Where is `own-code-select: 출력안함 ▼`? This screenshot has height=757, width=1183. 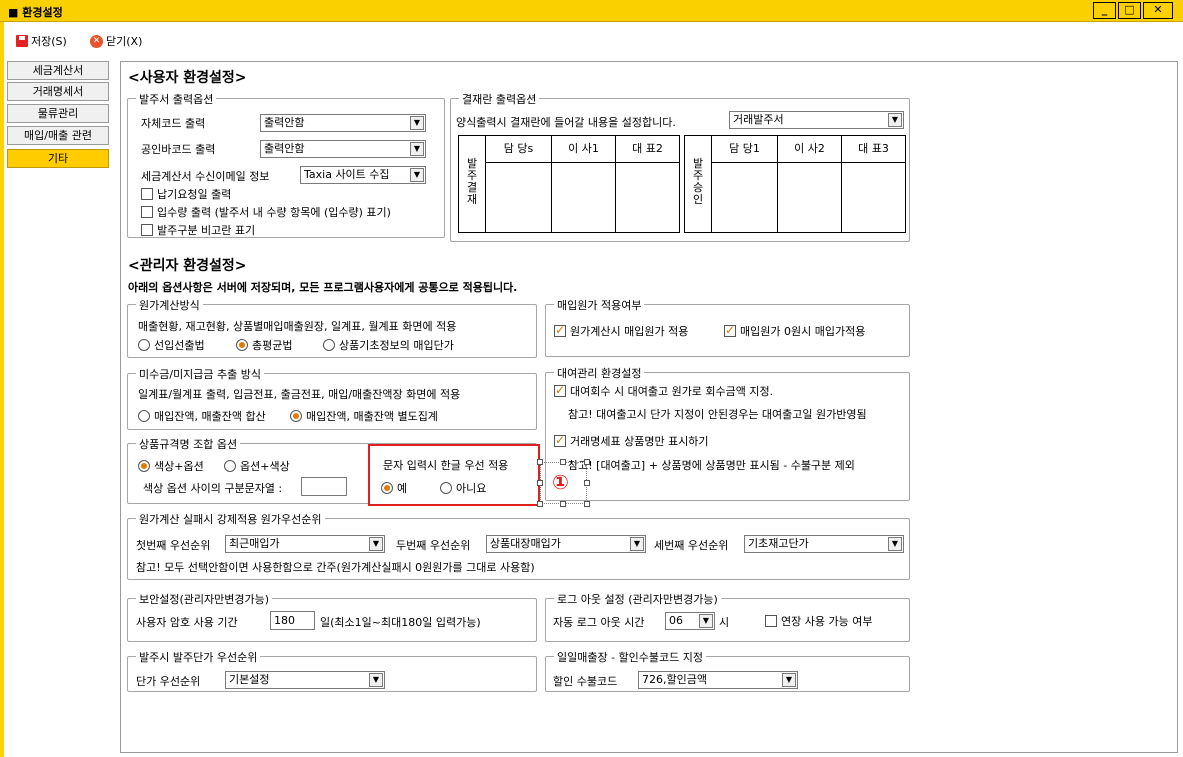 own-code-select: 출력안함 ▼ is located at coordinates (343, 123).